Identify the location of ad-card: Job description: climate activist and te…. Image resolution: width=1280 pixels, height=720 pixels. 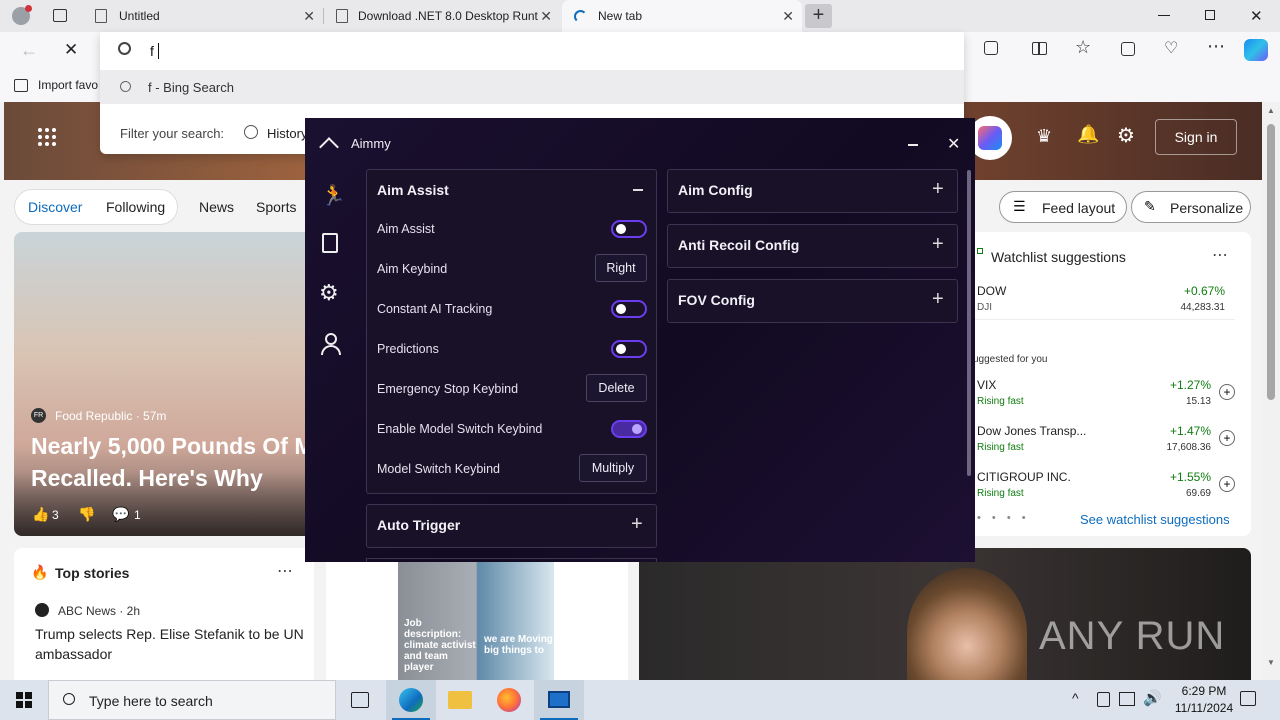
(477, 614).